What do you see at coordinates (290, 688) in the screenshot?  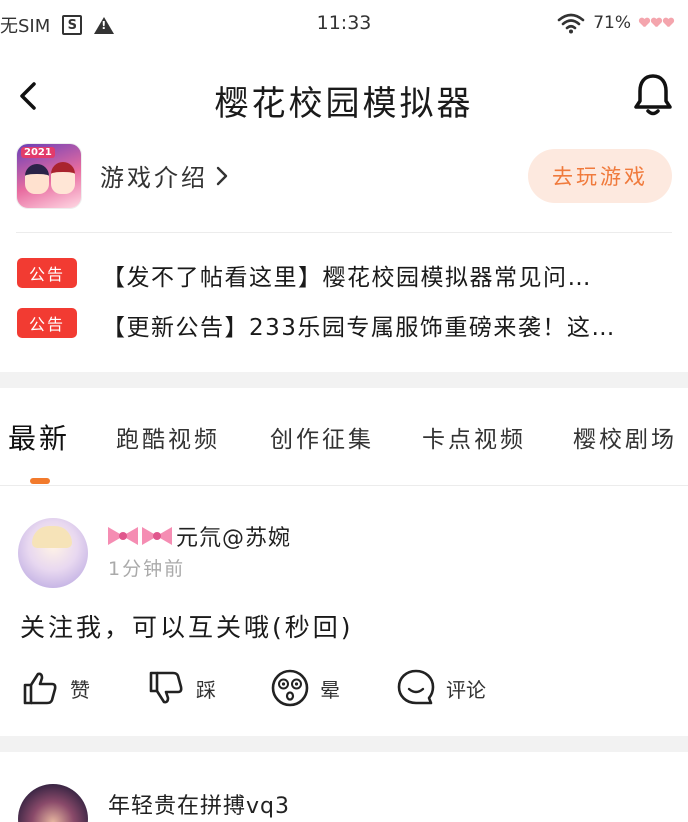 I see `dizzy-face-icon` at bounding box center [290, 688].